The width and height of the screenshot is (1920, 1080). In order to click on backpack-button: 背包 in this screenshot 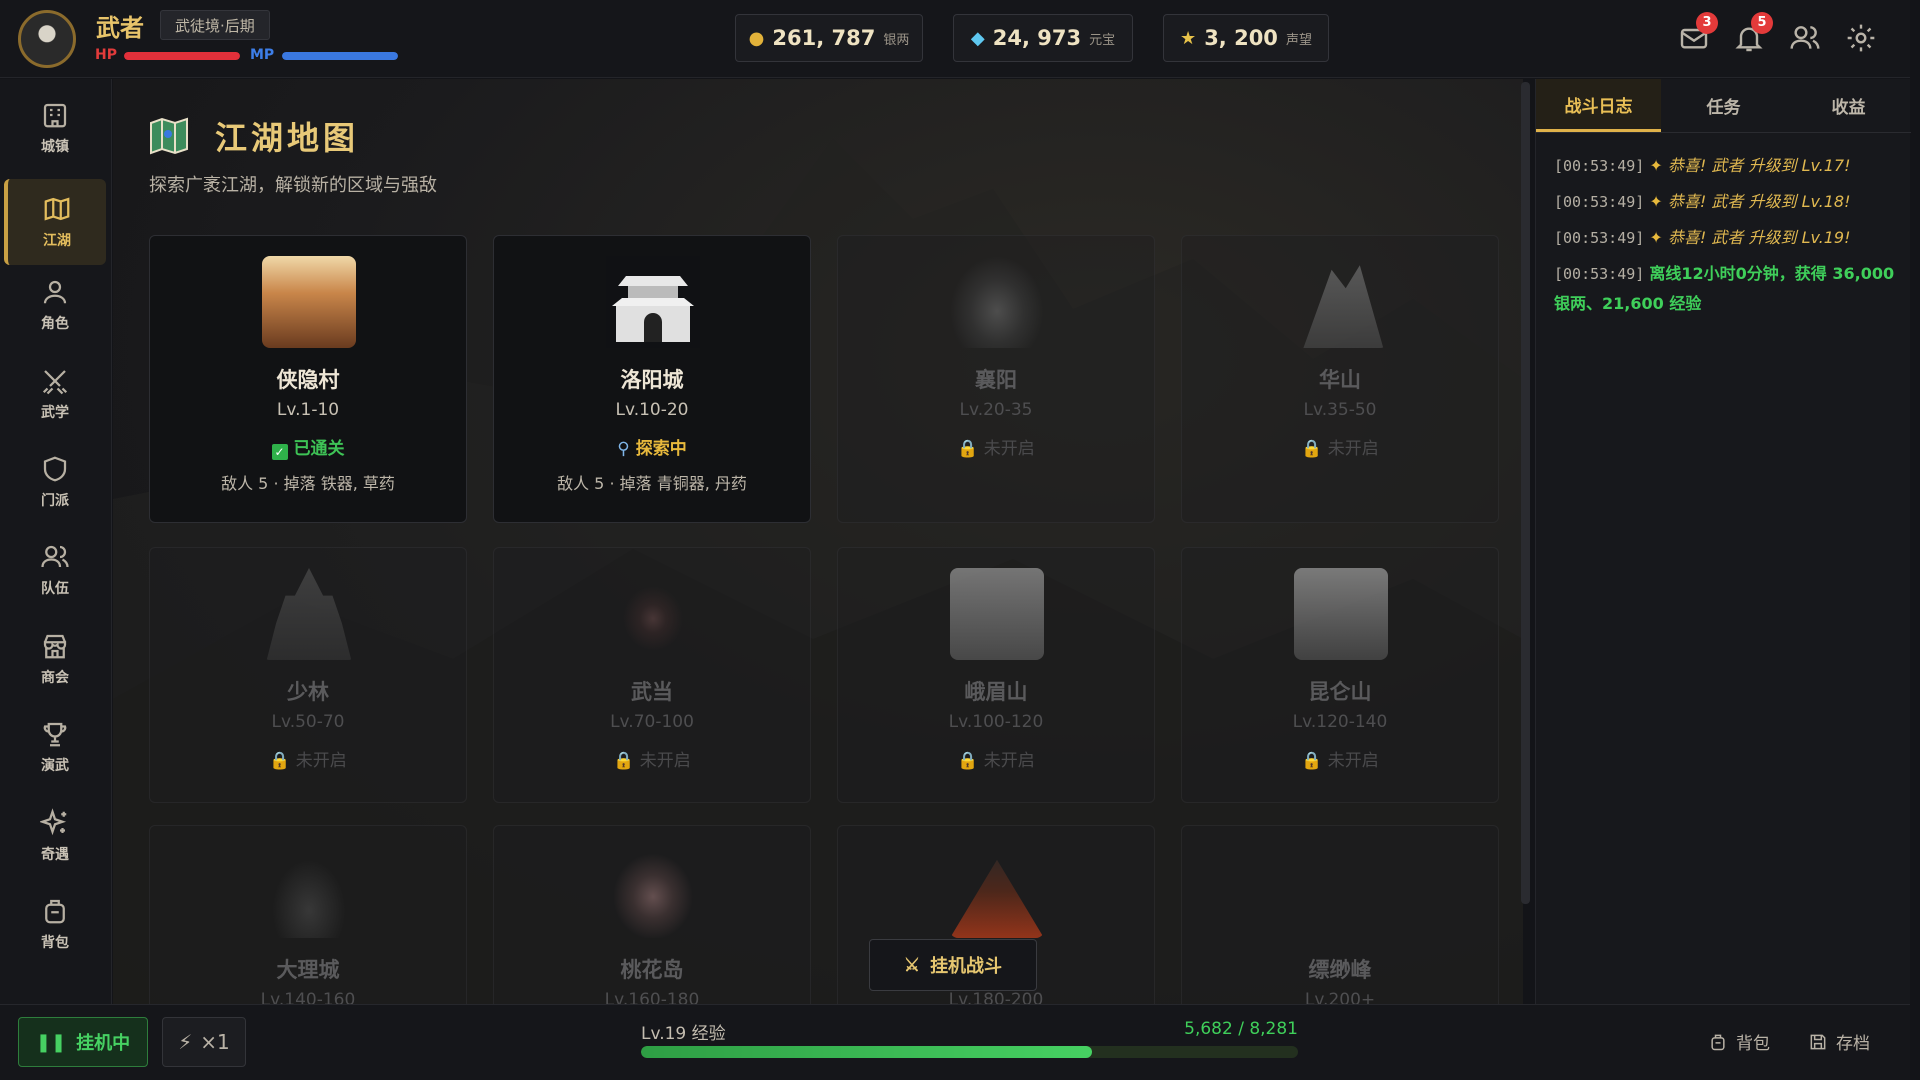, I will do `click(1739, 1041)`.